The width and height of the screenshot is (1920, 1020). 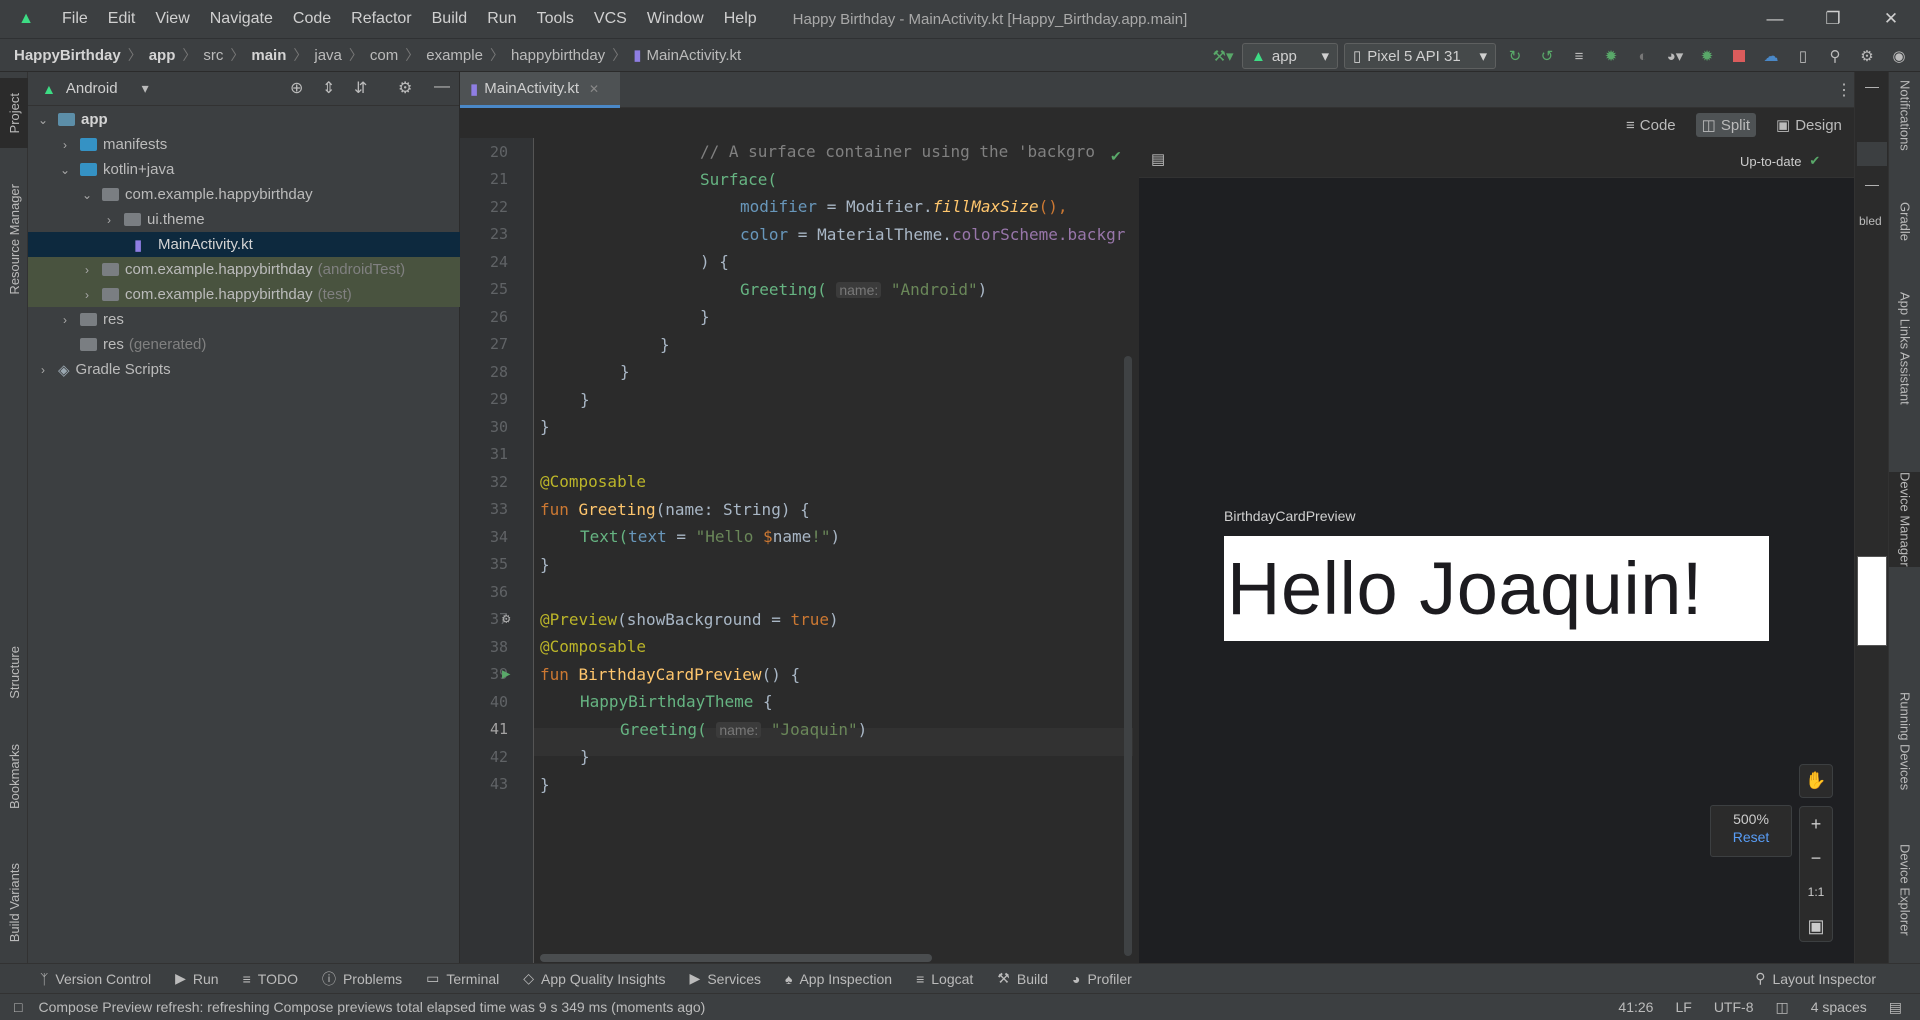 What do you see at coordinates (687, 55) in the screenshot?
I see `breadcrumb-file: ▮ MainActivity.kt` at bounding box center [687, 55].